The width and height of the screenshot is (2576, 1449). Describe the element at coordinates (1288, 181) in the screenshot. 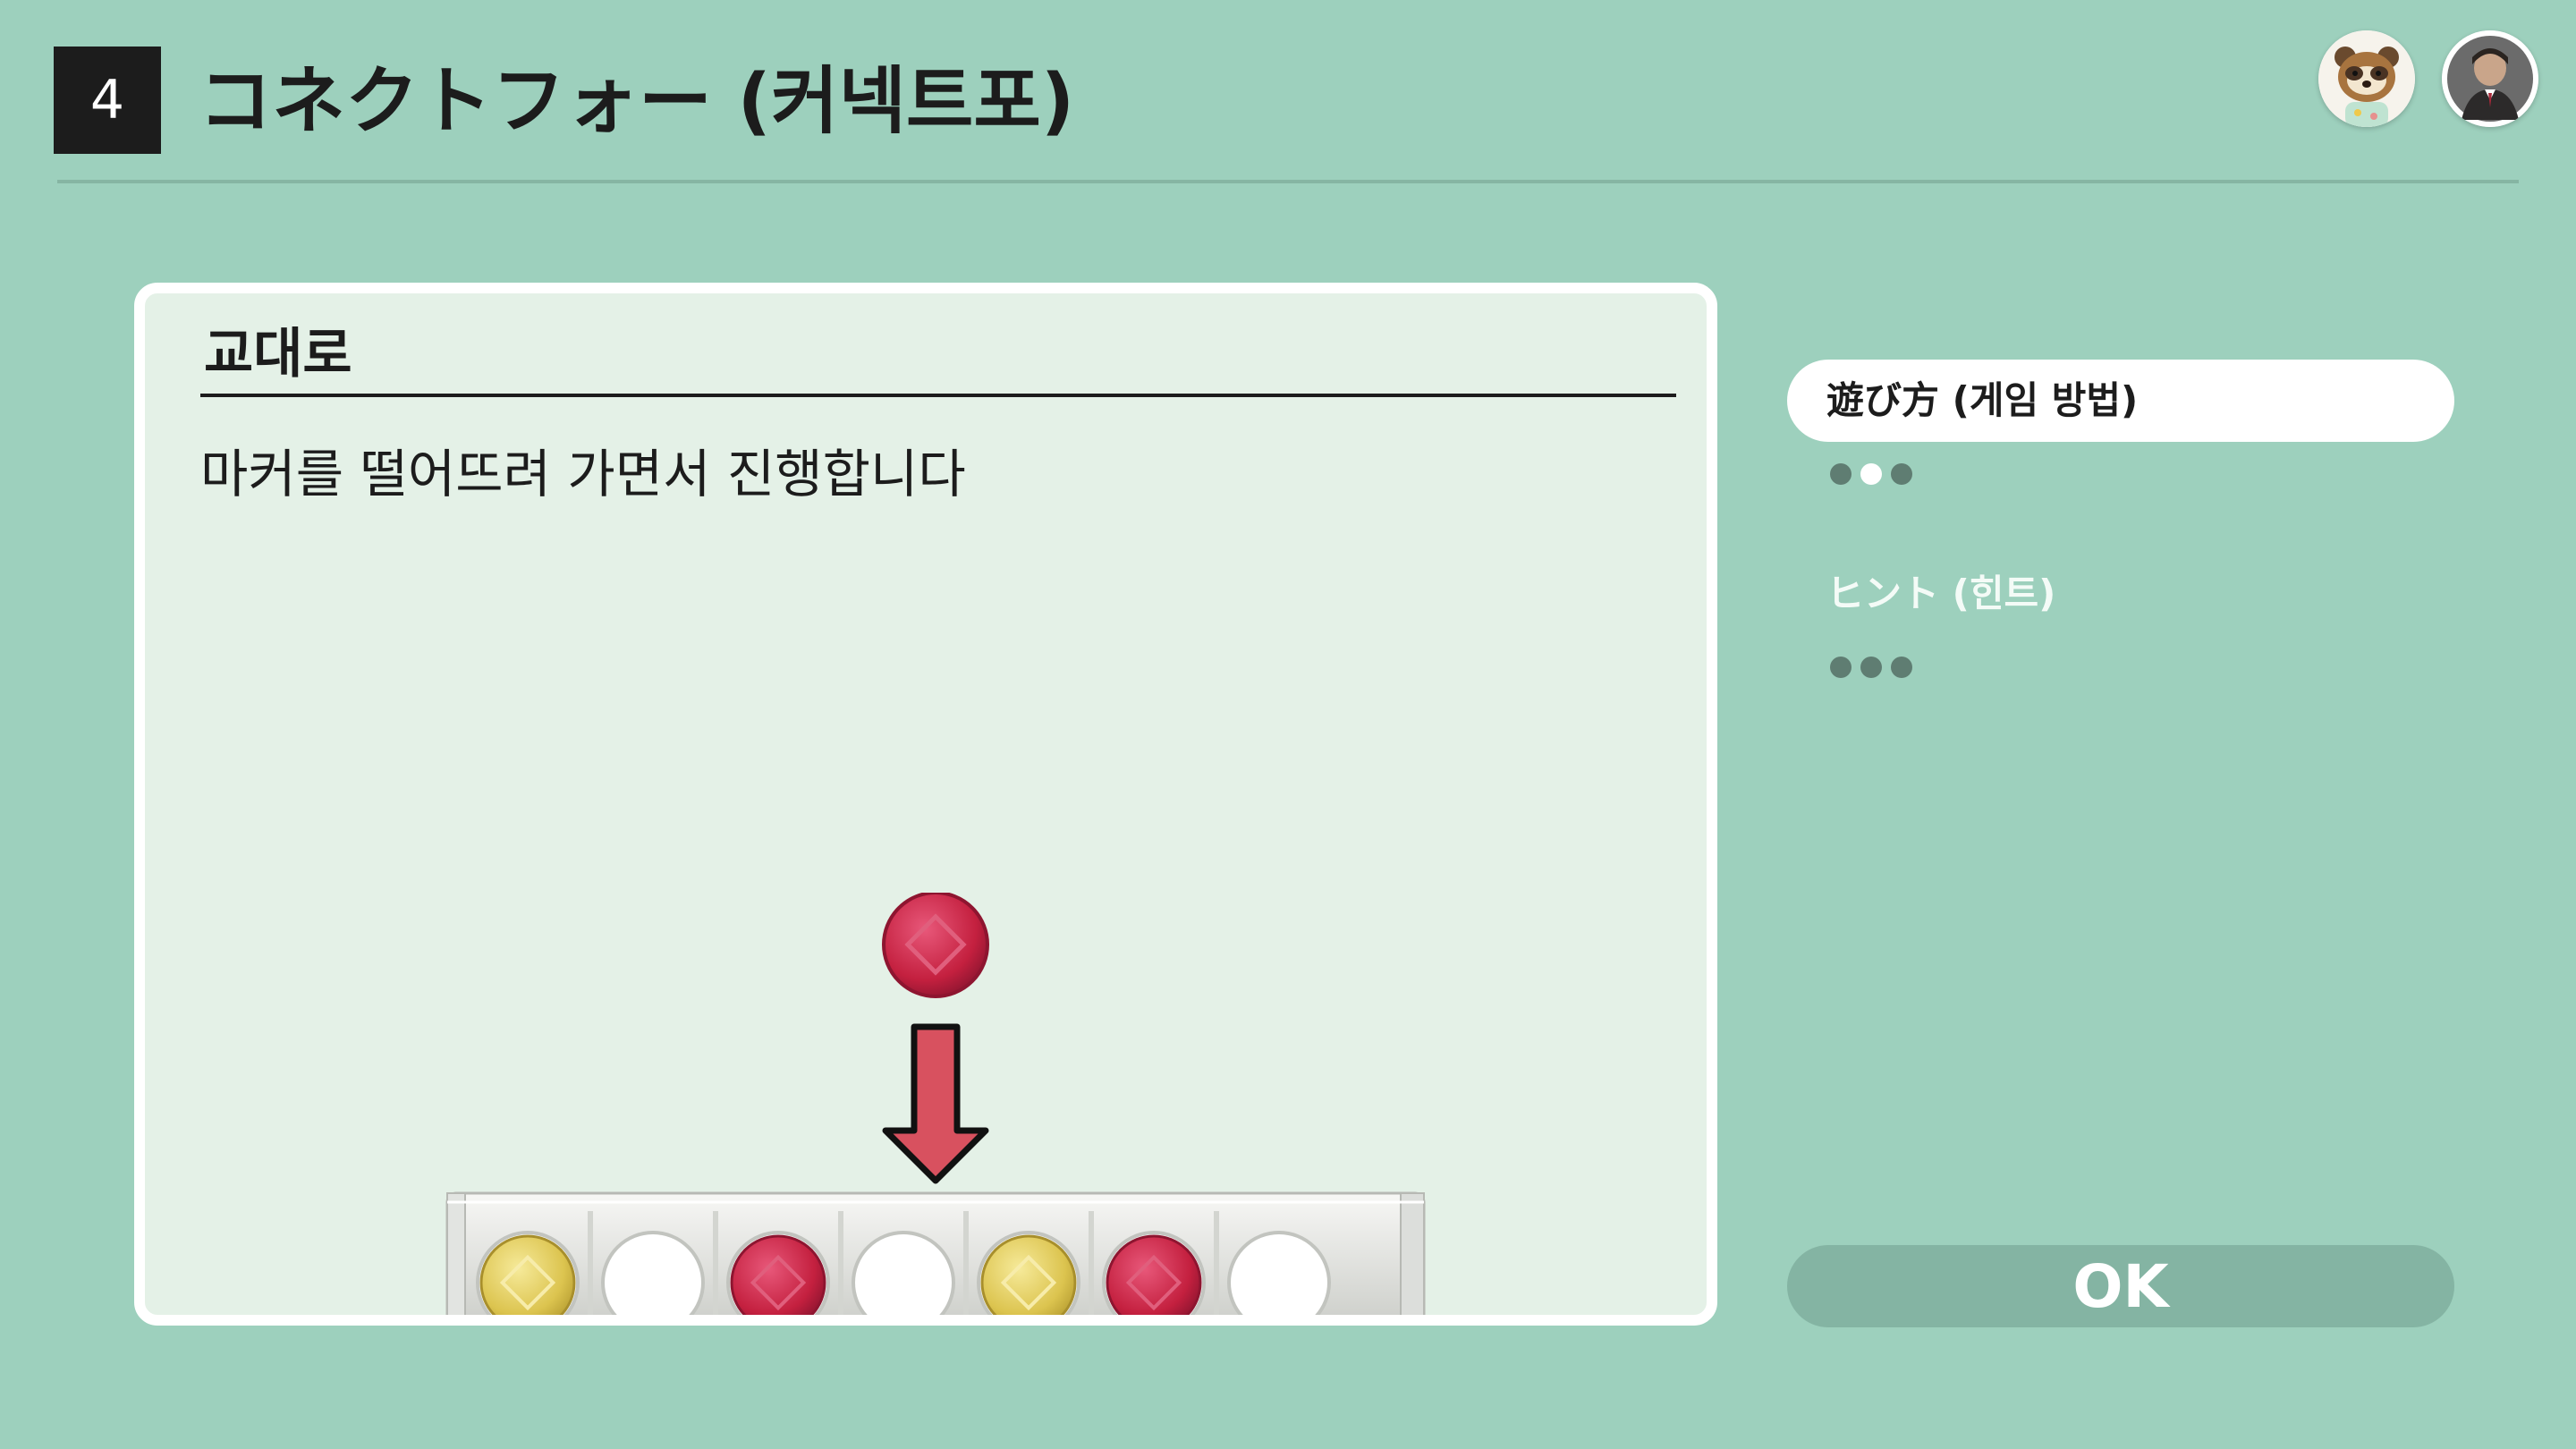

I see `header-divider` at that location.